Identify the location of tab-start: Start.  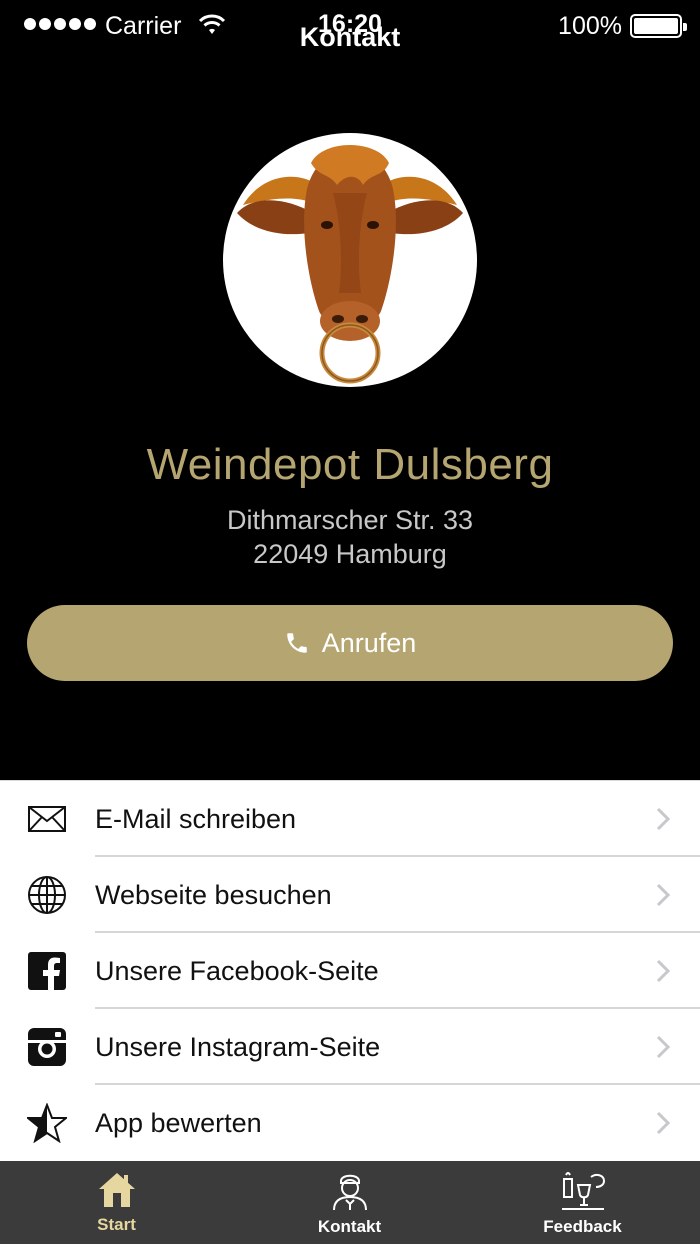
(116, 1202).